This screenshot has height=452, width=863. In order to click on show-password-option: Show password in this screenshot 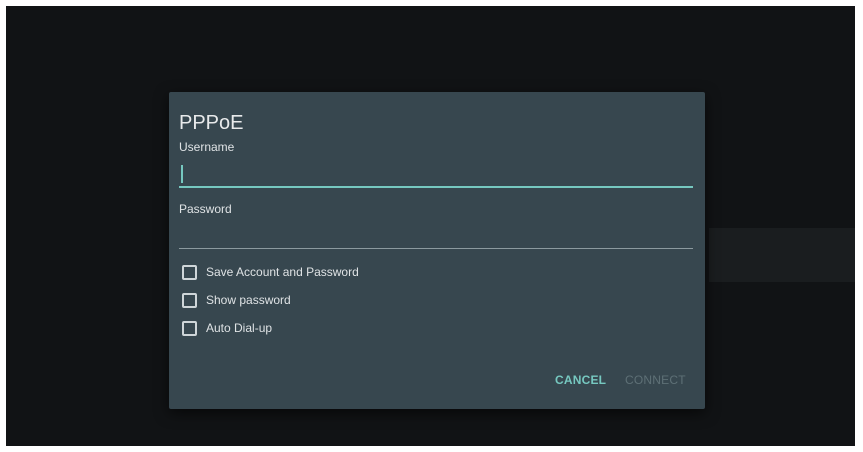, I will do `click(236, 300)`.